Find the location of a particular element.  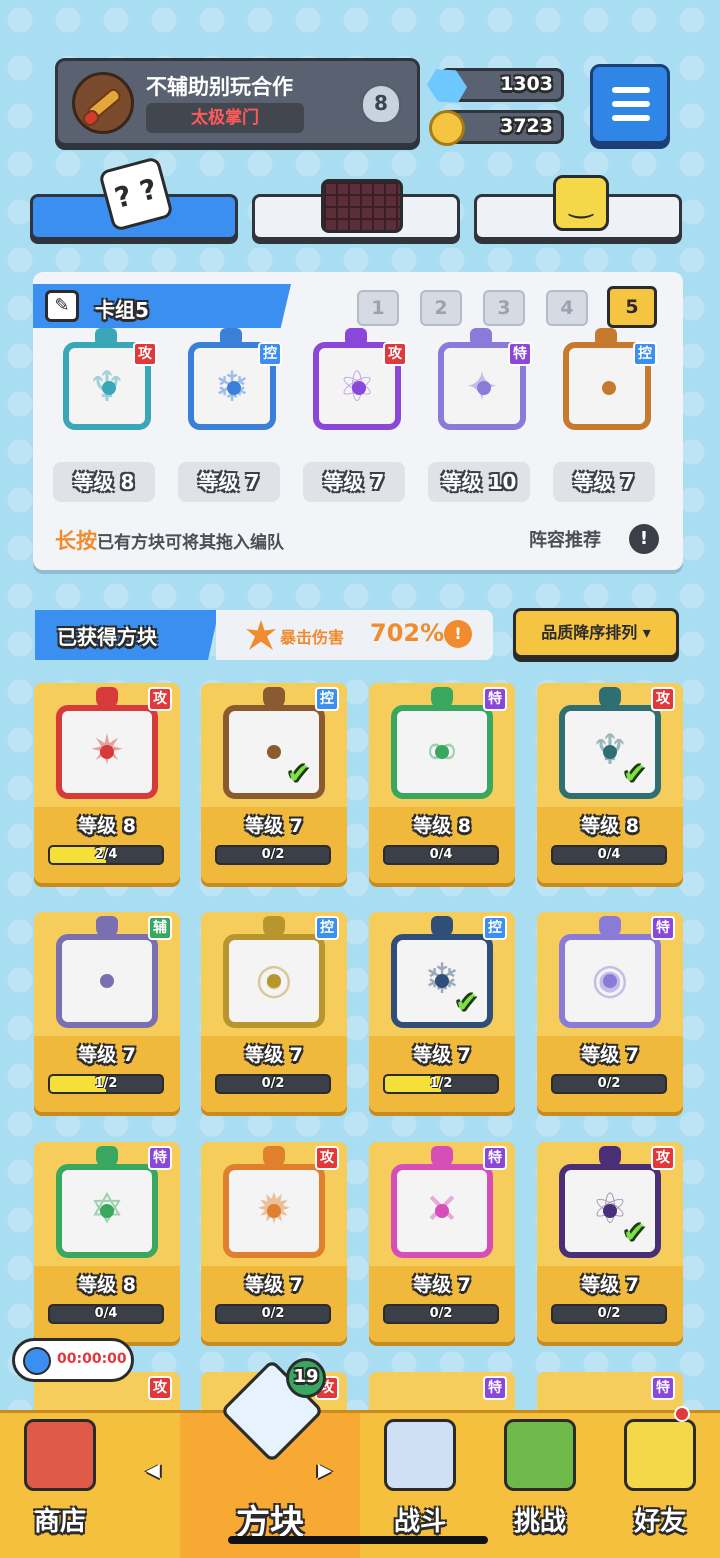

die-face is located at coordinates (107, 981).